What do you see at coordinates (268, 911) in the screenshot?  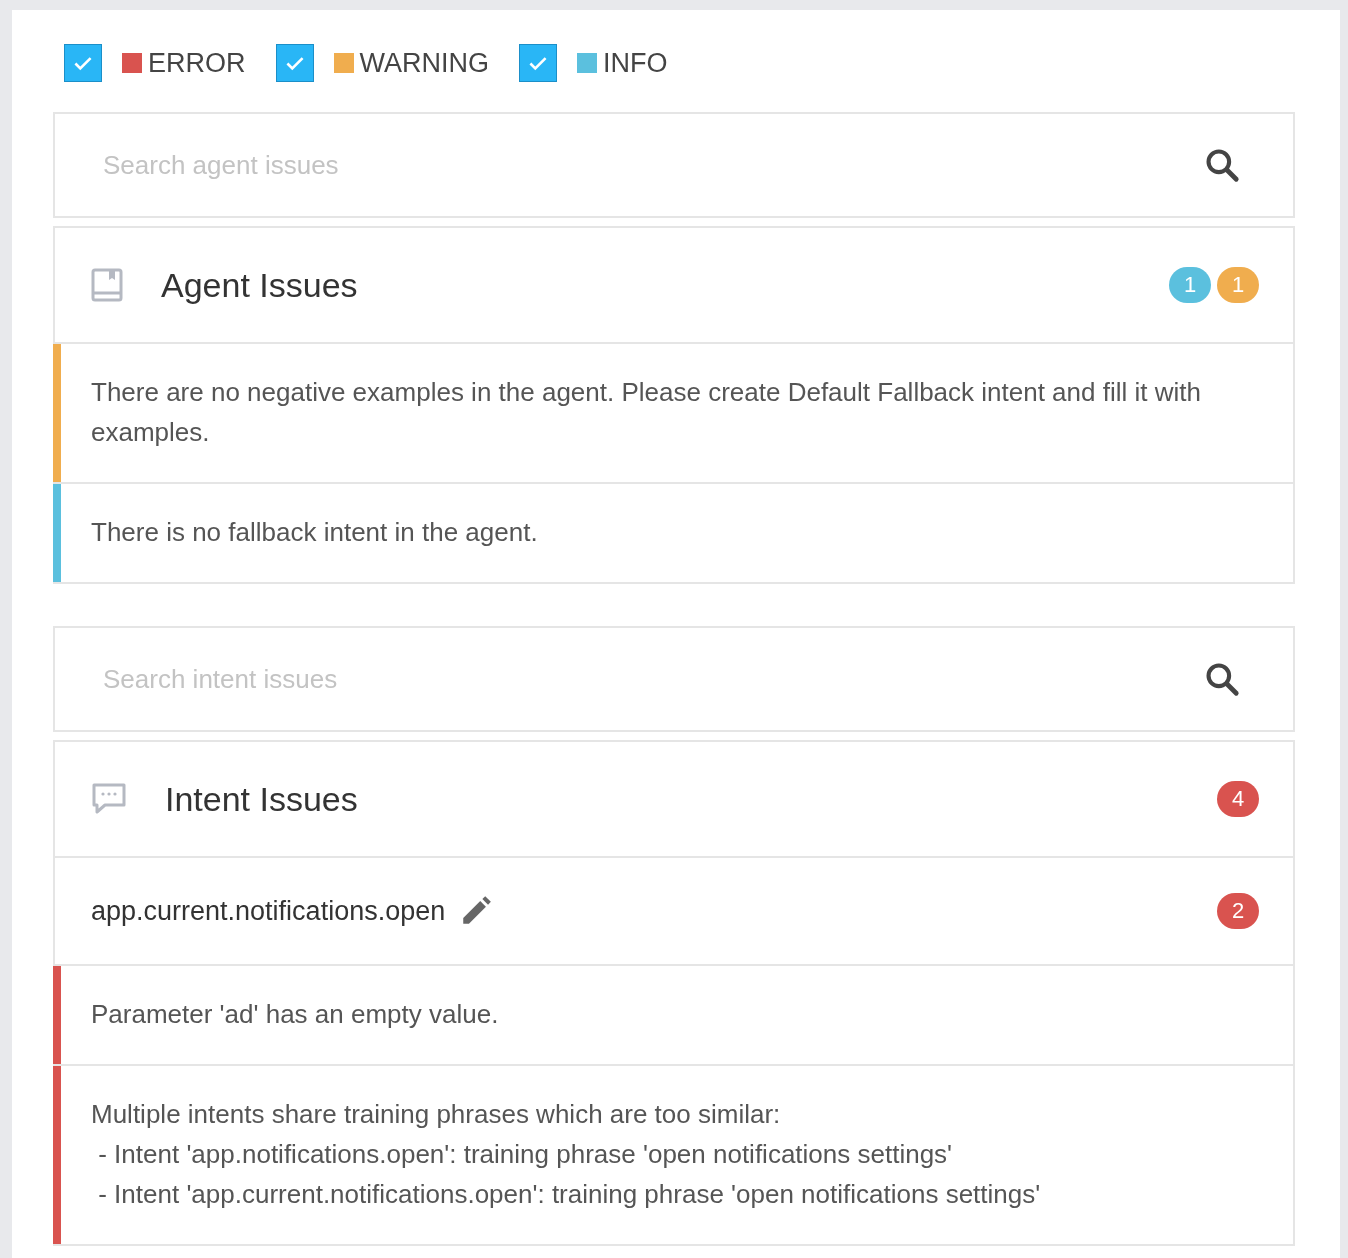 I see `intent-name: app.current.notifications.open` at bounding box center [268, 911].